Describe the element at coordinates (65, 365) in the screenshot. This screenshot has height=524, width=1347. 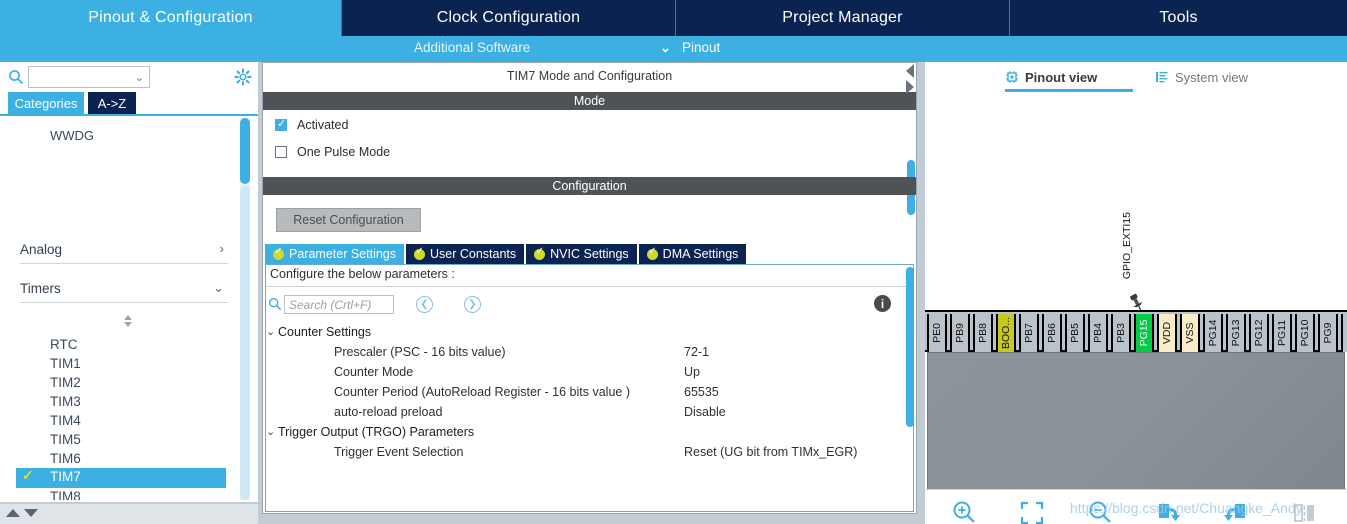
I see `tree-item-tim1: TIM1` at that location.